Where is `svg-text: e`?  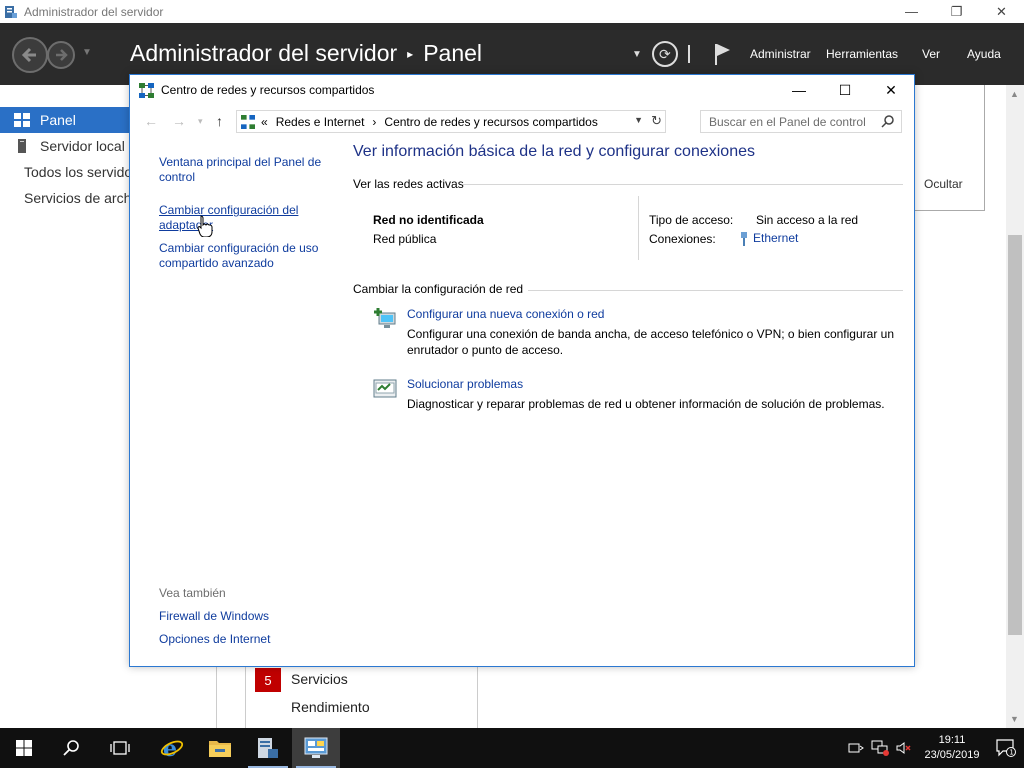
svg-text: e is located at coordinates (170, 748).